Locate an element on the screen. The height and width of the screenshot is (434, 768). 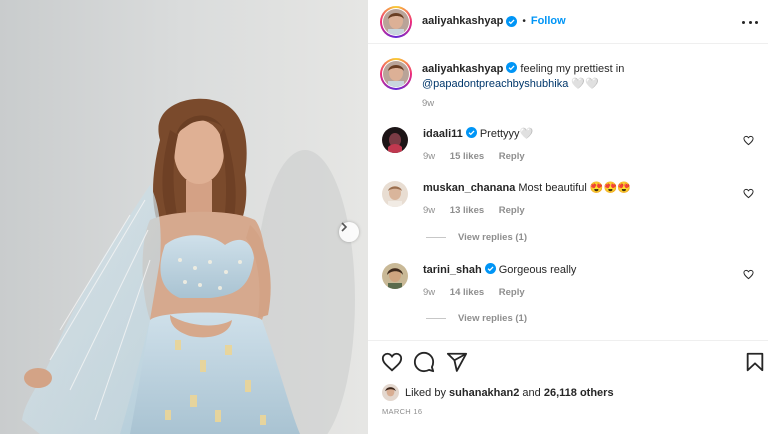
header-user-row: aaliyahkashyap • Follow is located at coordinates (494, 21).